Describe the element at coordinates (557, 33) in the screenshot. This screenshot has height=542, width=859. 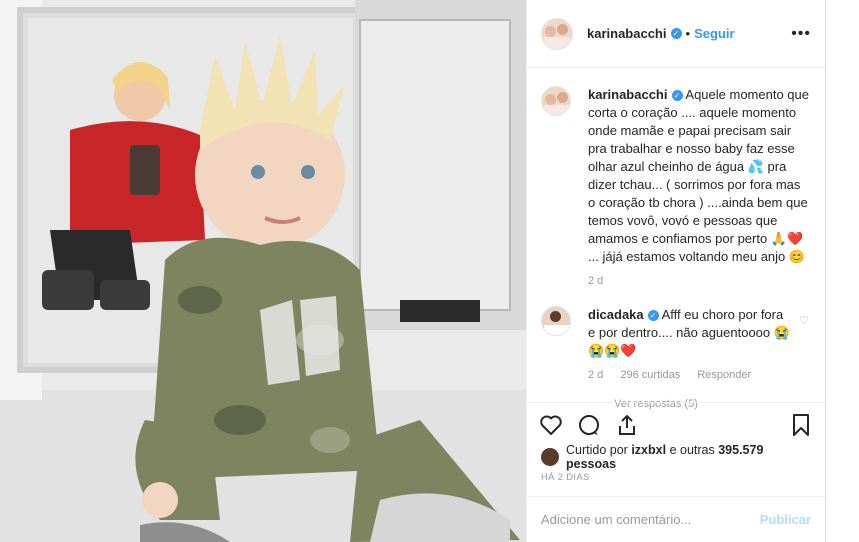
I see `author-avatar` at that location.